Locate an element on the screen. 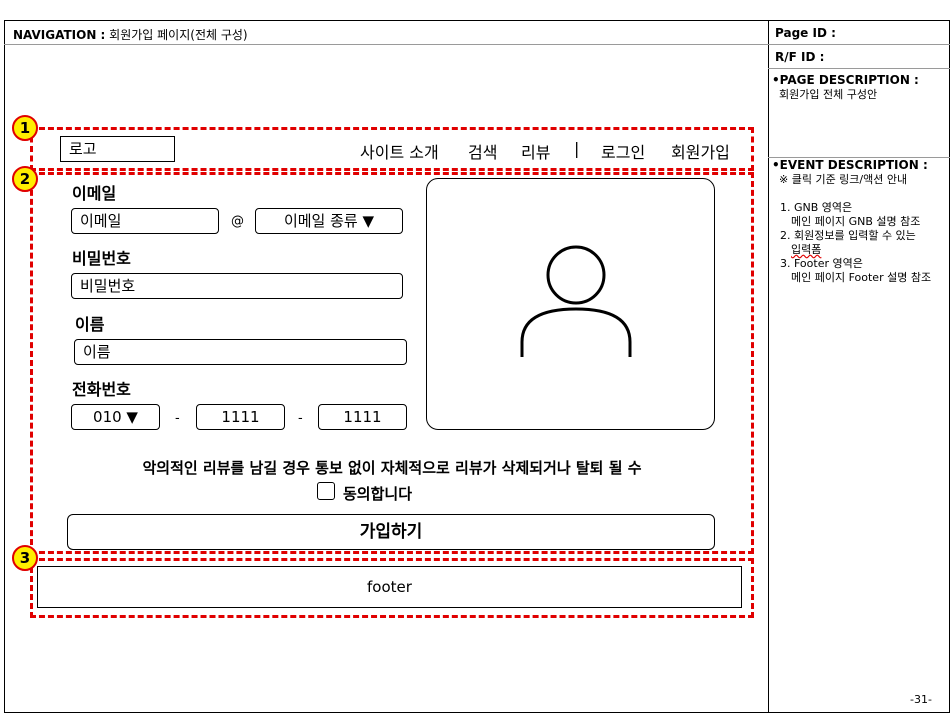 The image size is (952, 715). password-label: 비밀번호 is located at coordinates (101, 258).